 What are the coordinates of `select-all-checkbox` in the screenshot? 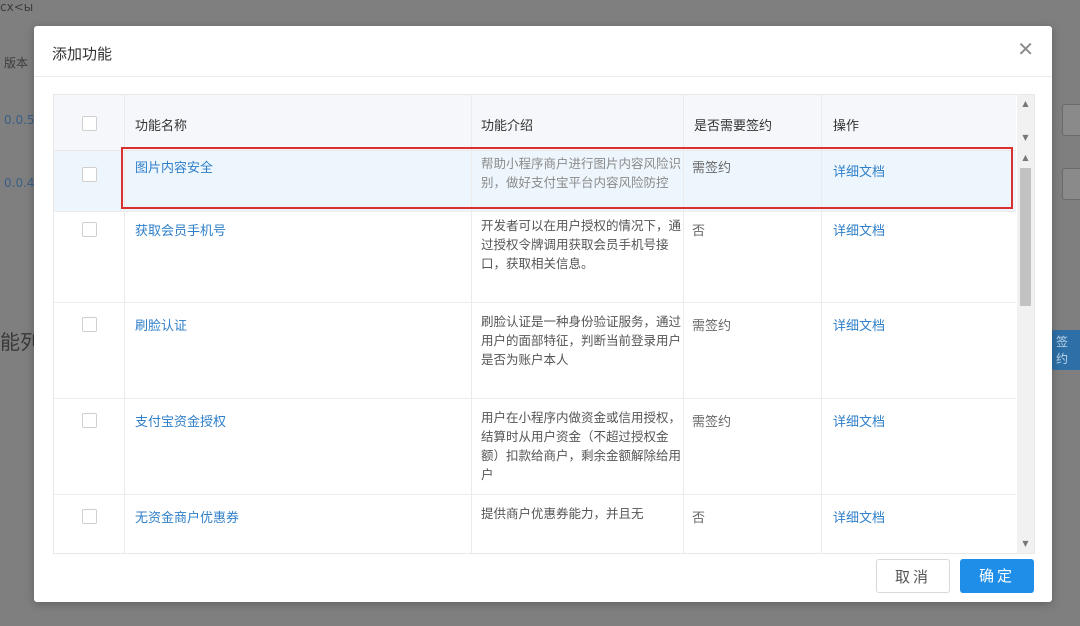 It's located at (89, 123).